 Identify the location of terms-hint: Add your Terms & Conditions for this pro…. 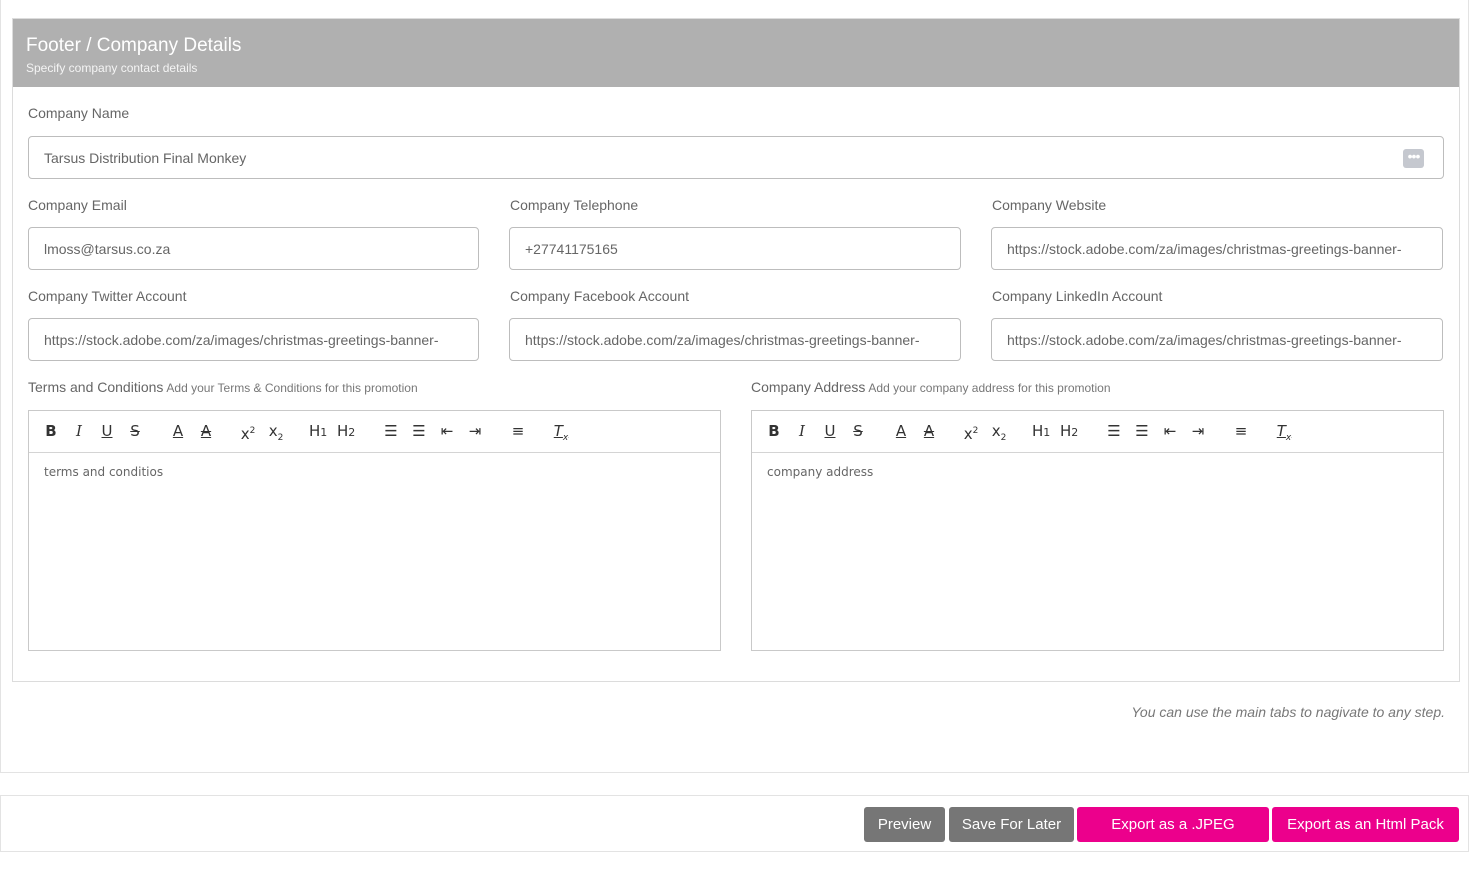
(292, 388).